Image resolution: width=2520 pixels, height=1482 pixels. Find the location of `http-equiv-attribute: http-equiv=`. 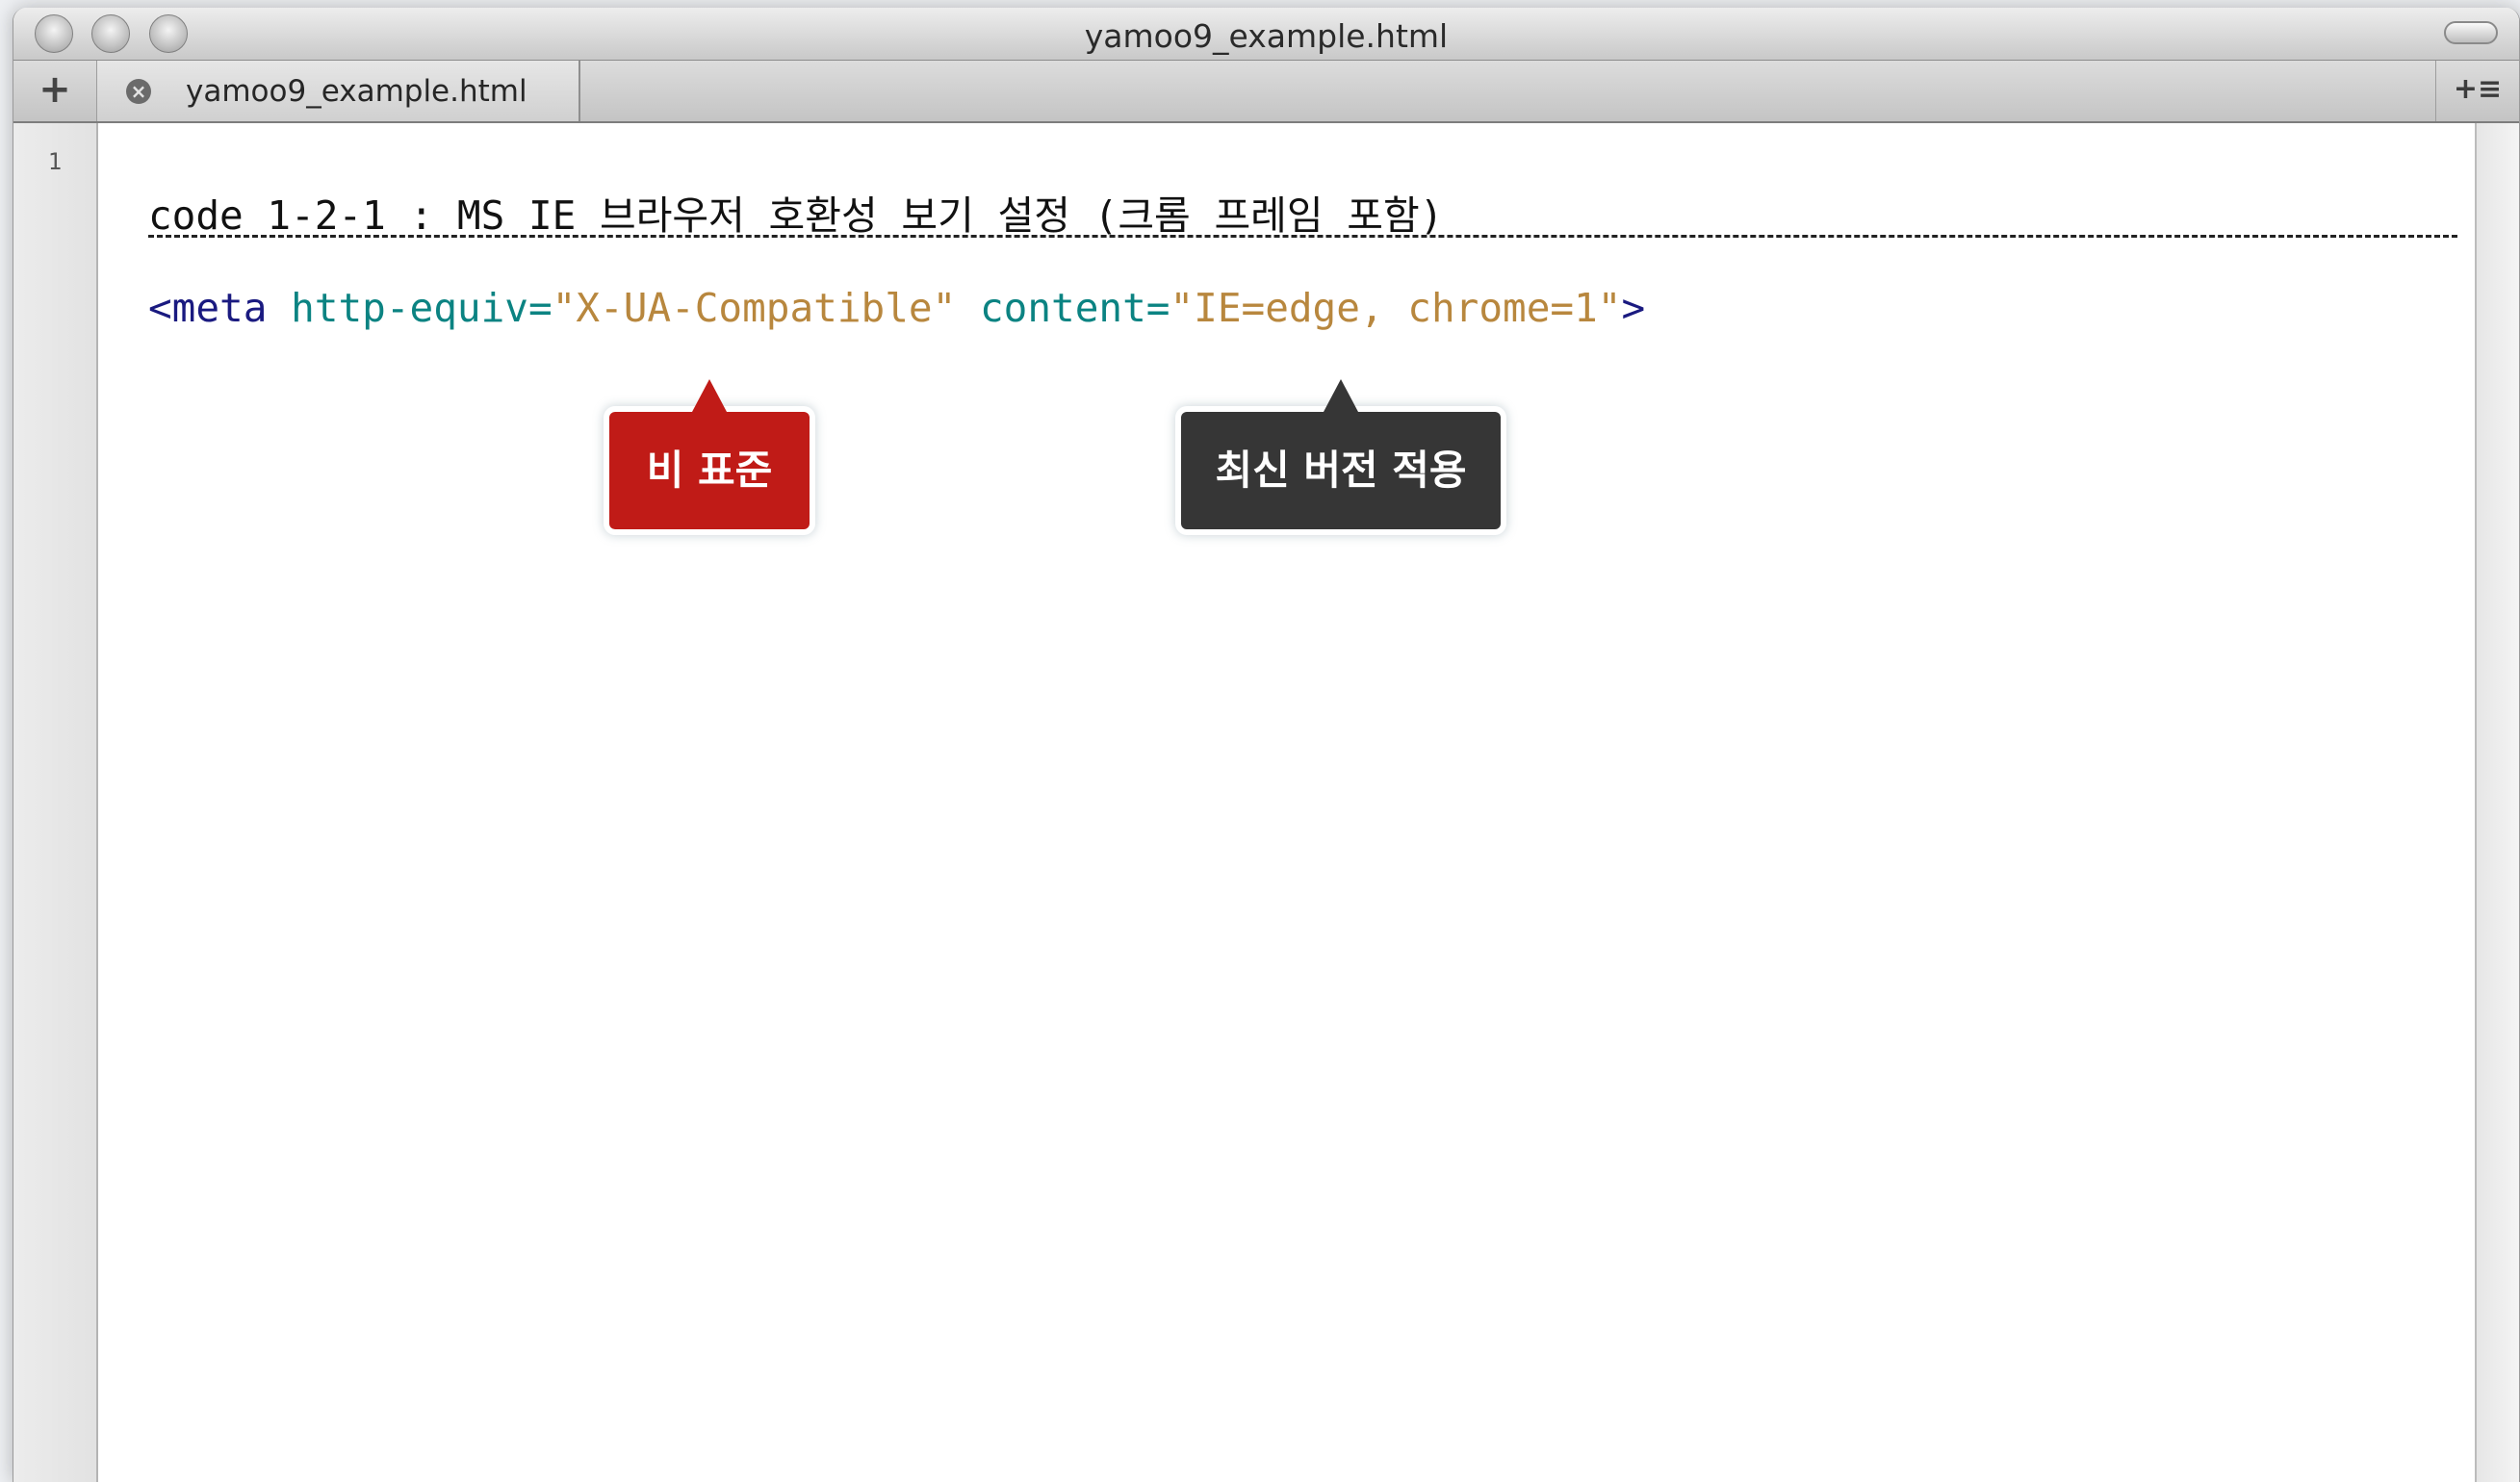

http-equiv-attribute: http-equiv= is located at coordinates (422, 308).